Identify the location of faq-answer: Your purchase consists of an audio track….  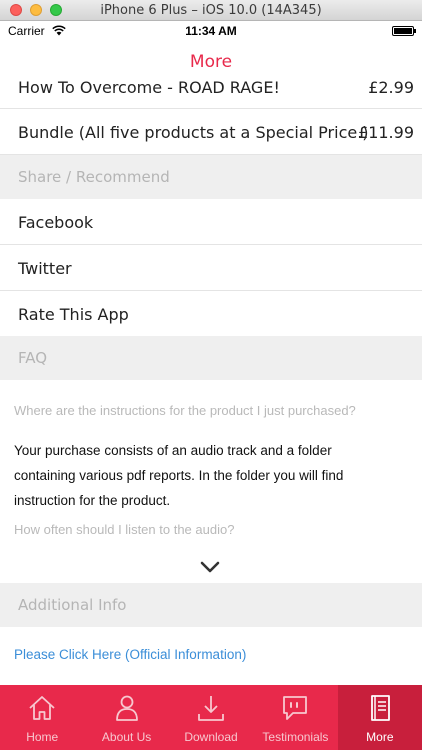
(209, 475).